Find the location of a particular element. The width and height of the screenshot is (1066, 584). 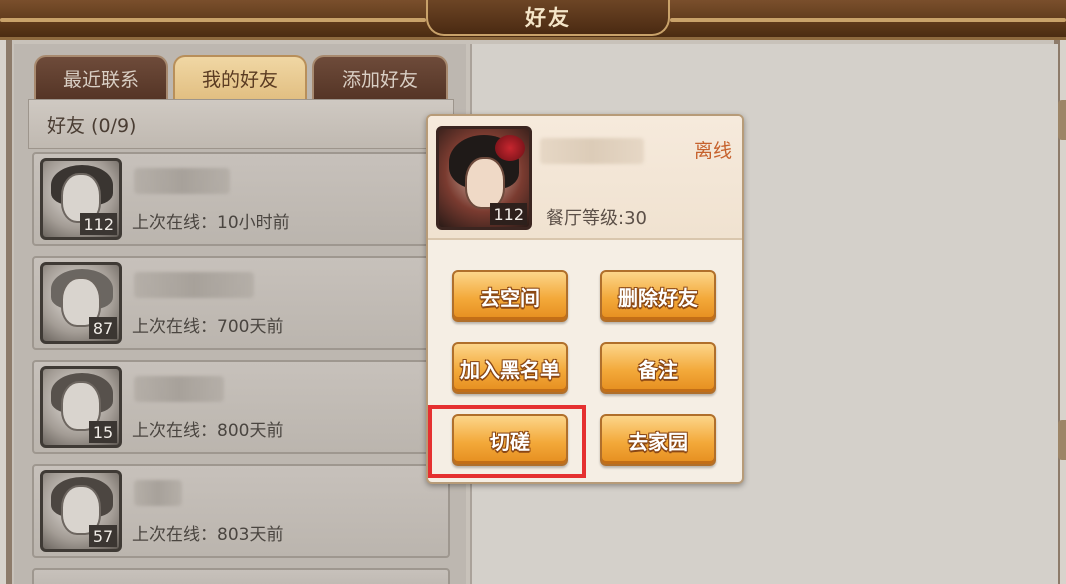

friend-last-online: 上次在线：803天前 is located at coordinates (208, 535).